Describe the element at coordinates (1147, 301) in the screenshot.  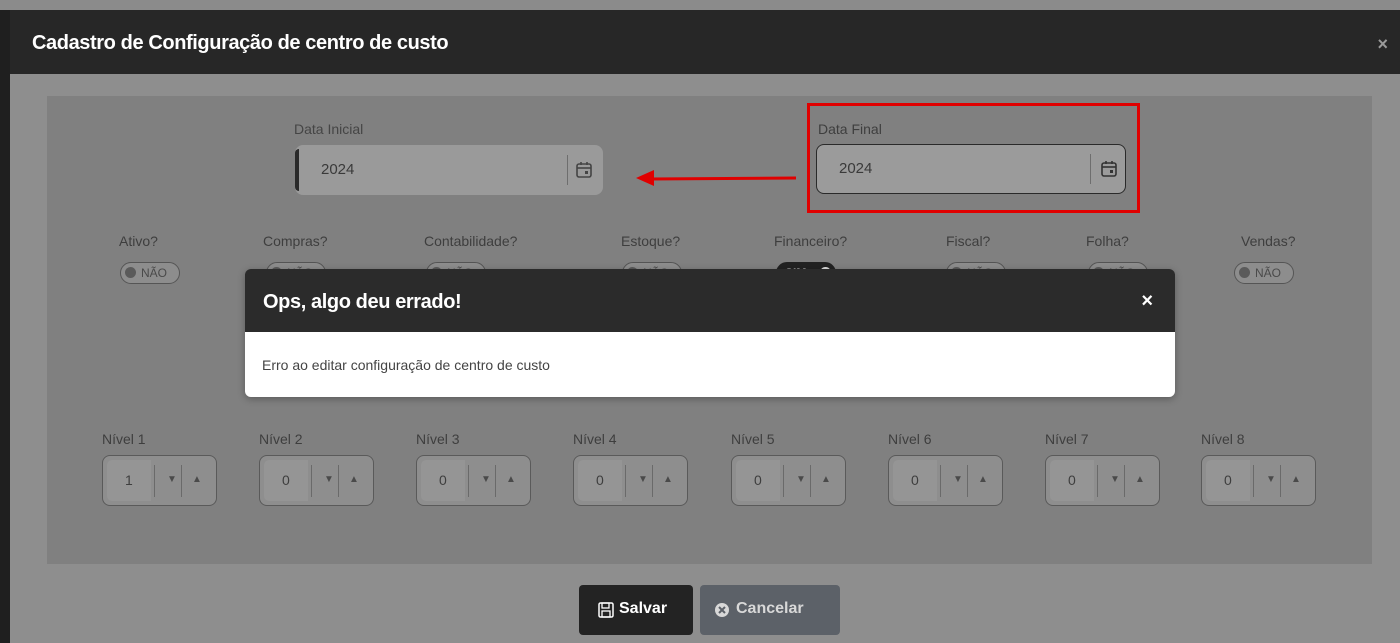
I see `alert-close-button: ×` at that location.